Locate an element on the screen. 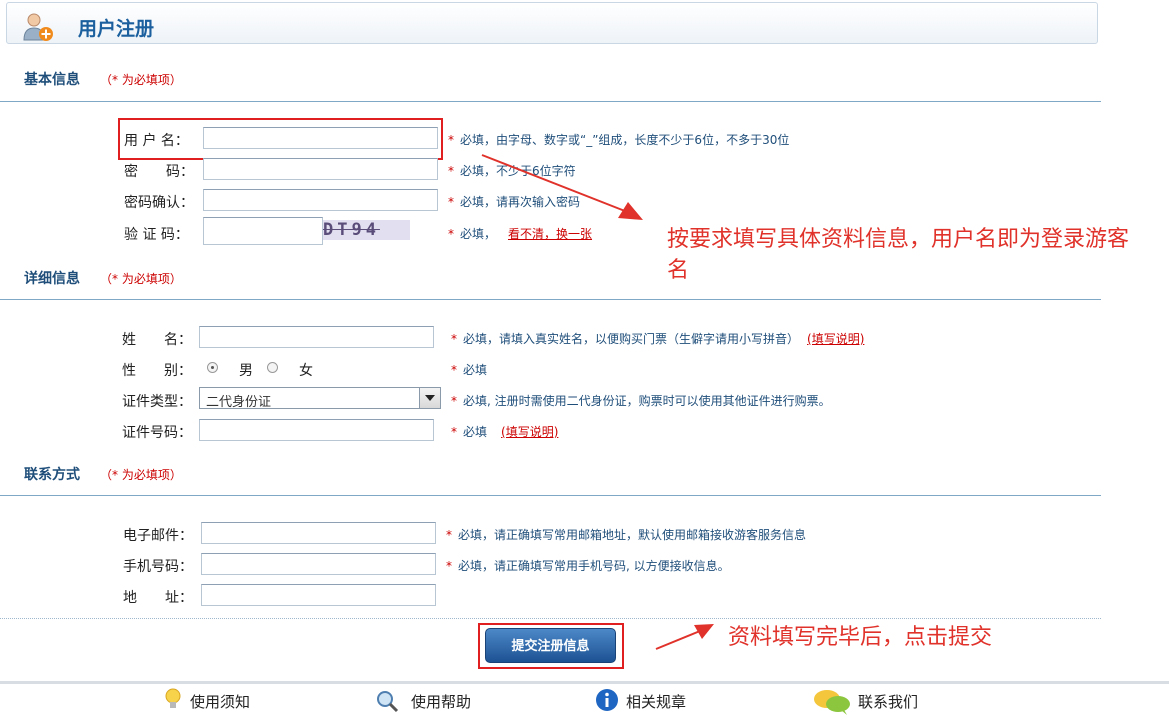 The image size is (1169, 726). id-type-label: 证件类型： is located at coordinates (157, 402).